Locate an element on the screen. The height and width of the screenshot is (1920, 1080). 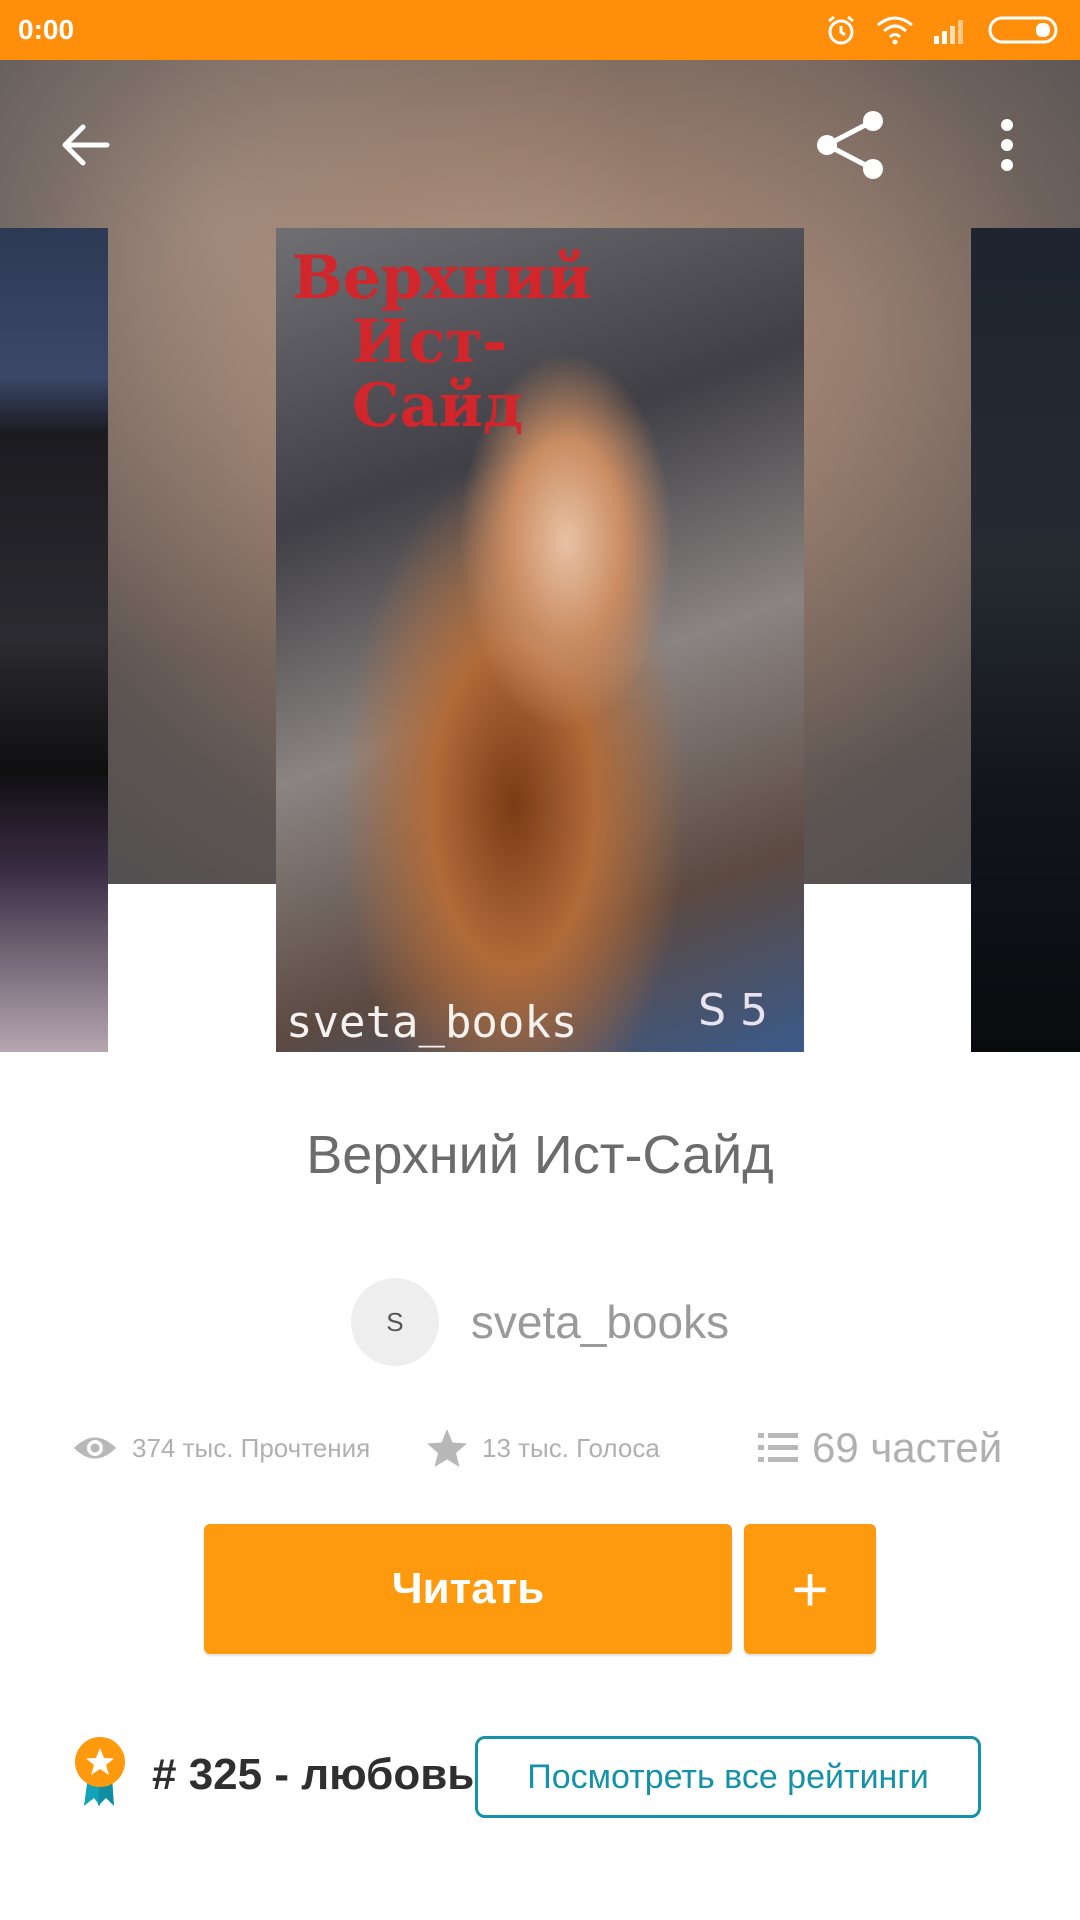
add-to-library-button: + is located at coordinates (810, 1589).